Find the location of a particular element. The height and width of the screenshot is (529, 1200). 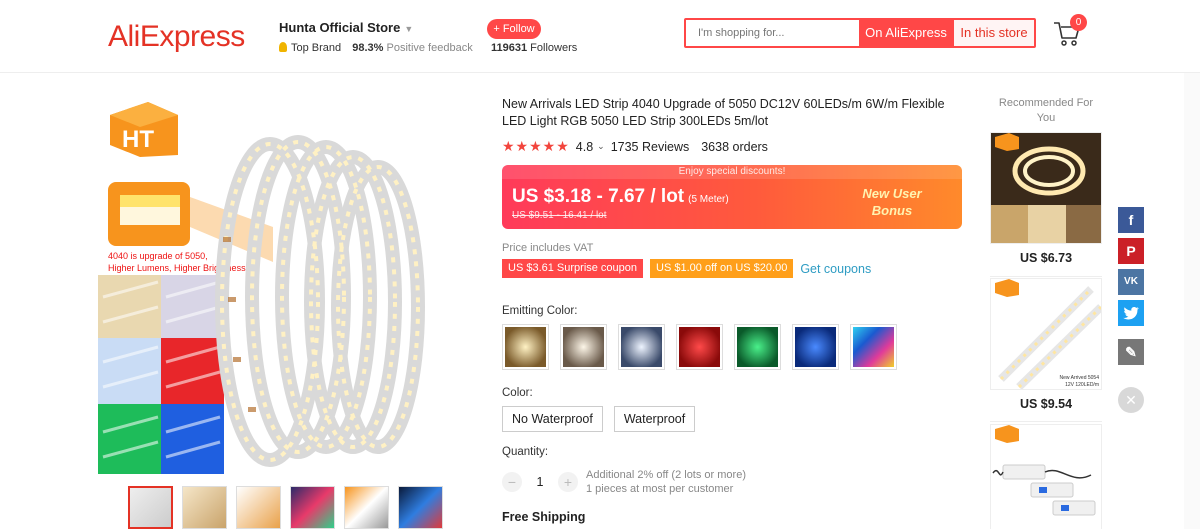

twitter-bird-icon is located at coordinates (1131, 313).